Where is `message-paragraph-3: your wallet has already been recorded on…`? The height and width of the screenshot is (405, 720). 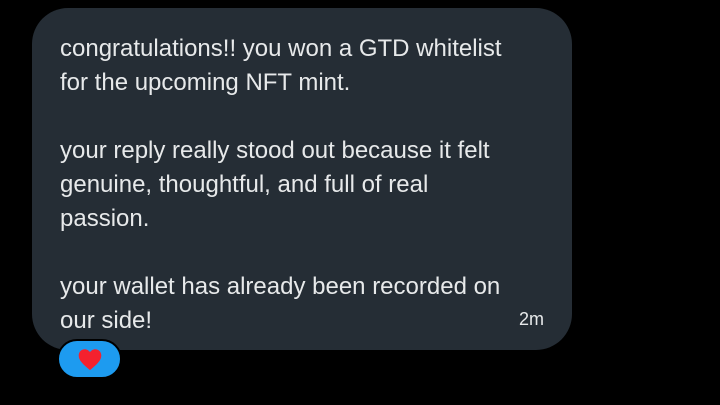 message-paragraph-3: your wallet has already been recorded on… is located at coordinates (280, 303).